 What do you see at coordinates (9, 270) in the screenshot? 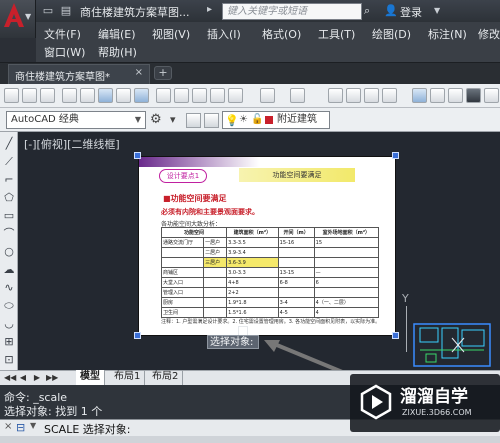
I see `revision-cloud-icon: ☁` at bounding box center [9, 270].